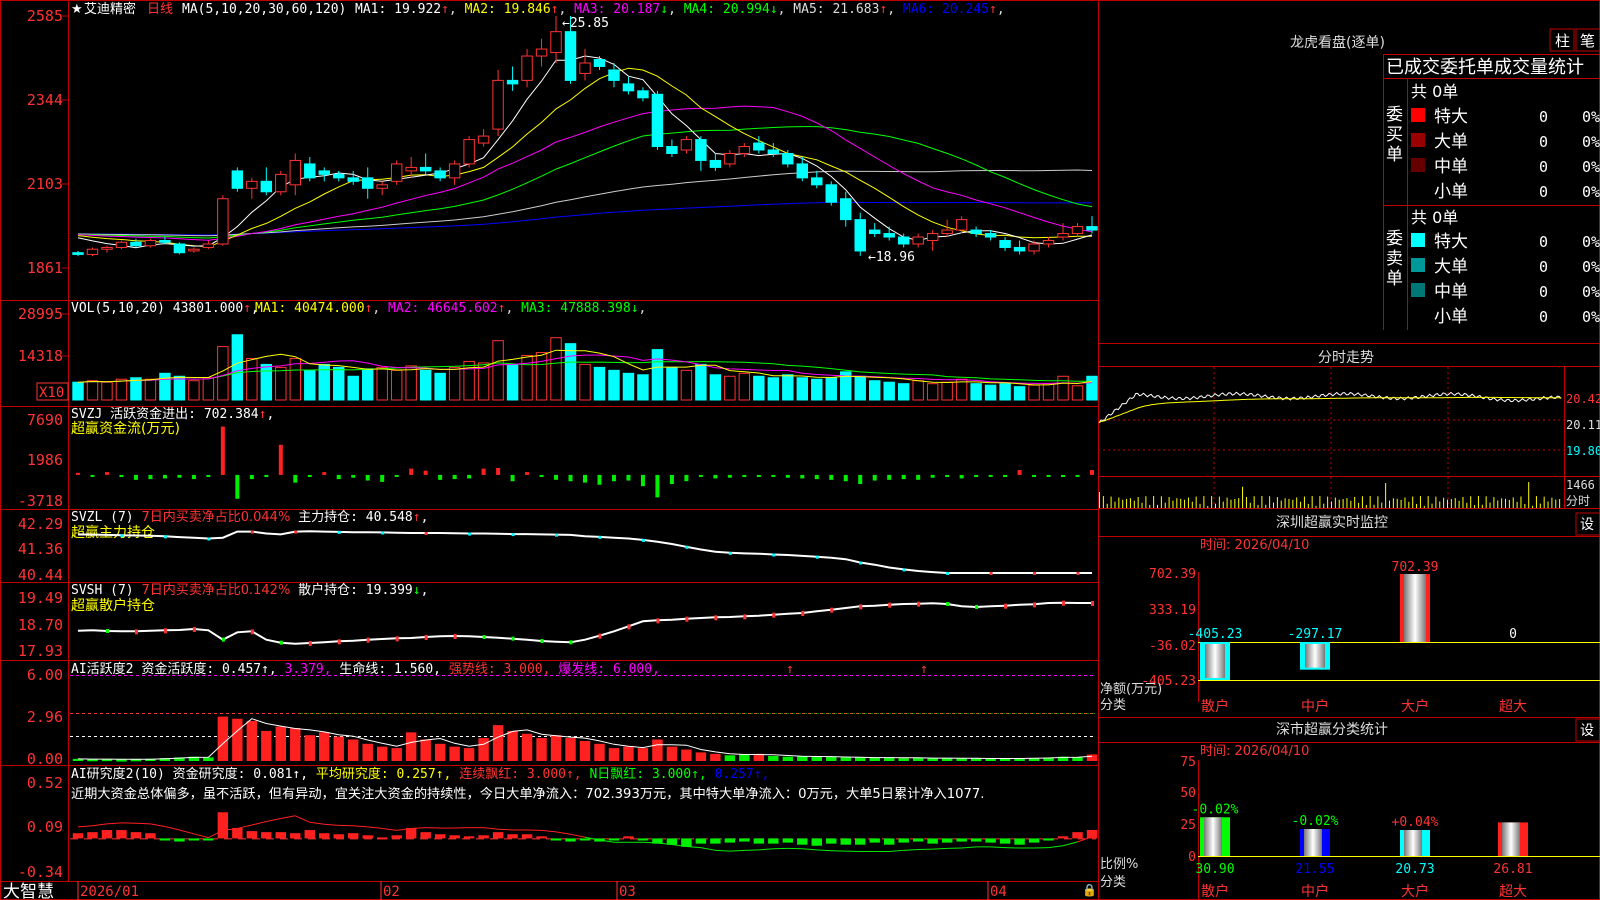  Describe the element at coordinates (264, 9) in the screenshot. I see `ma-params: MA(5,10,20,30,60,120)` at that location.